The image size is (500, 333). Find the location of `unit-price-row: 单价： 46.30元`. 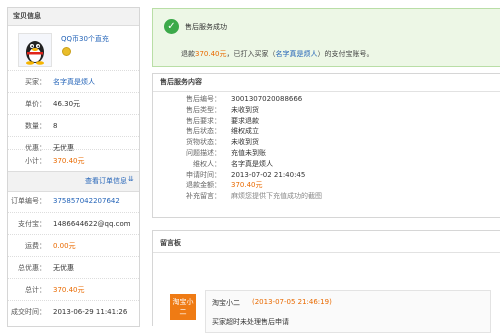

unit-price-row: 单价： 46.30元 is located at coordinates (73, 103).